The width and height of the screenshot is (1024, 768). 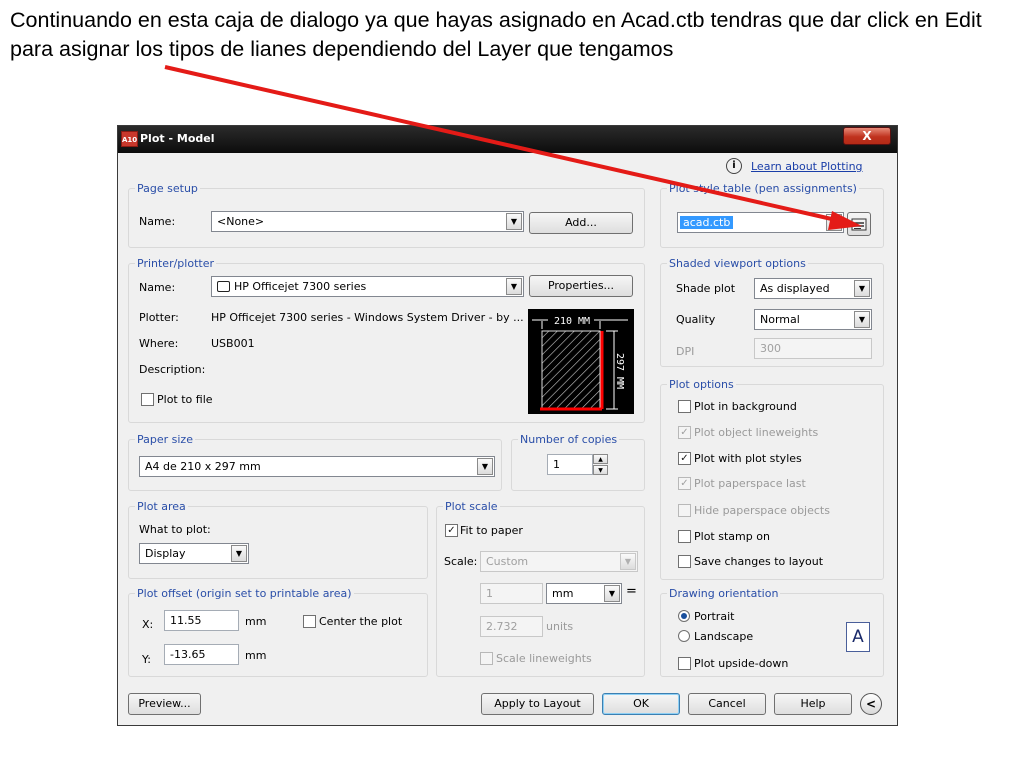 What do you see at coordinates (256, 655) in the screenshot?
I see `offset-y-unit: mm` at bounding box center [256, 655].